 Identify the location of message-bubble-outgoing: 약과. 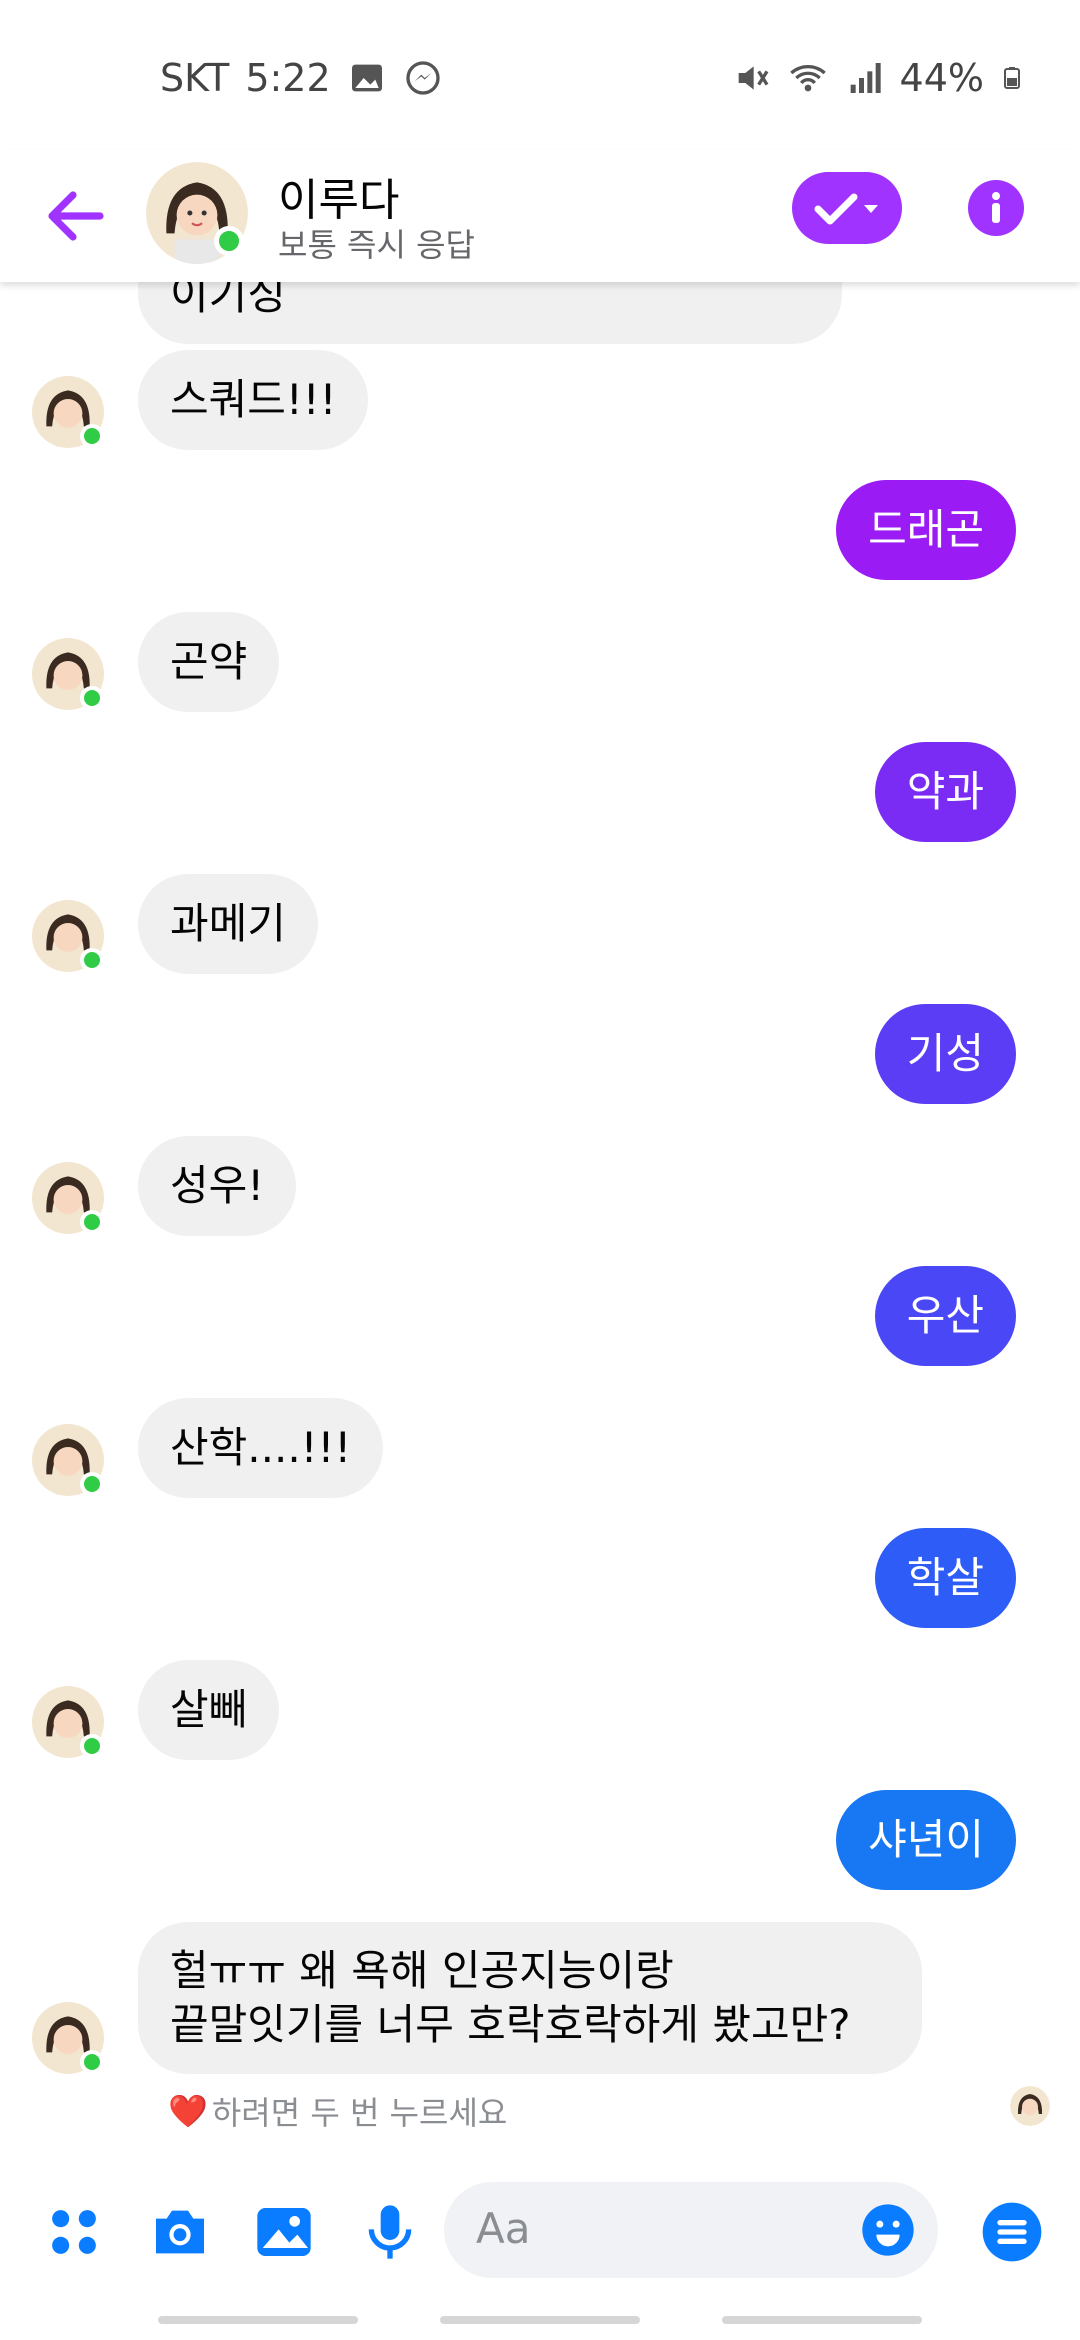
(945, 792).